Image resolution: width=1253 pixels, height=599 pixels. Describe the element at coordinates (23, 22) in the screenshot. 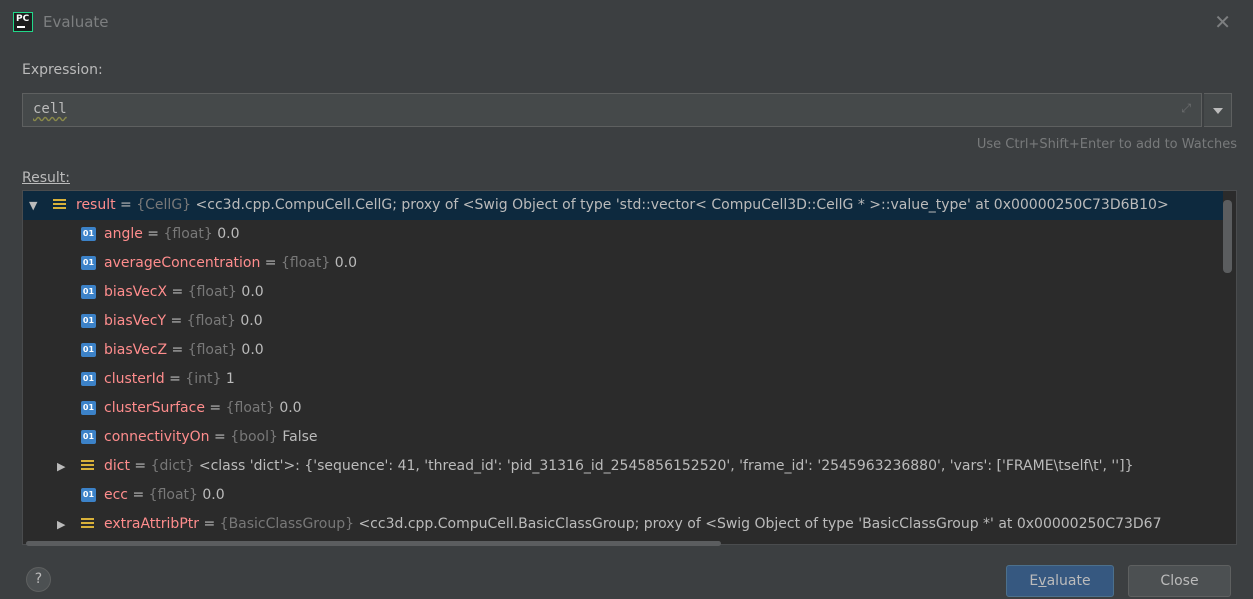

I see `pycharm-app-icon: PC` at that location.